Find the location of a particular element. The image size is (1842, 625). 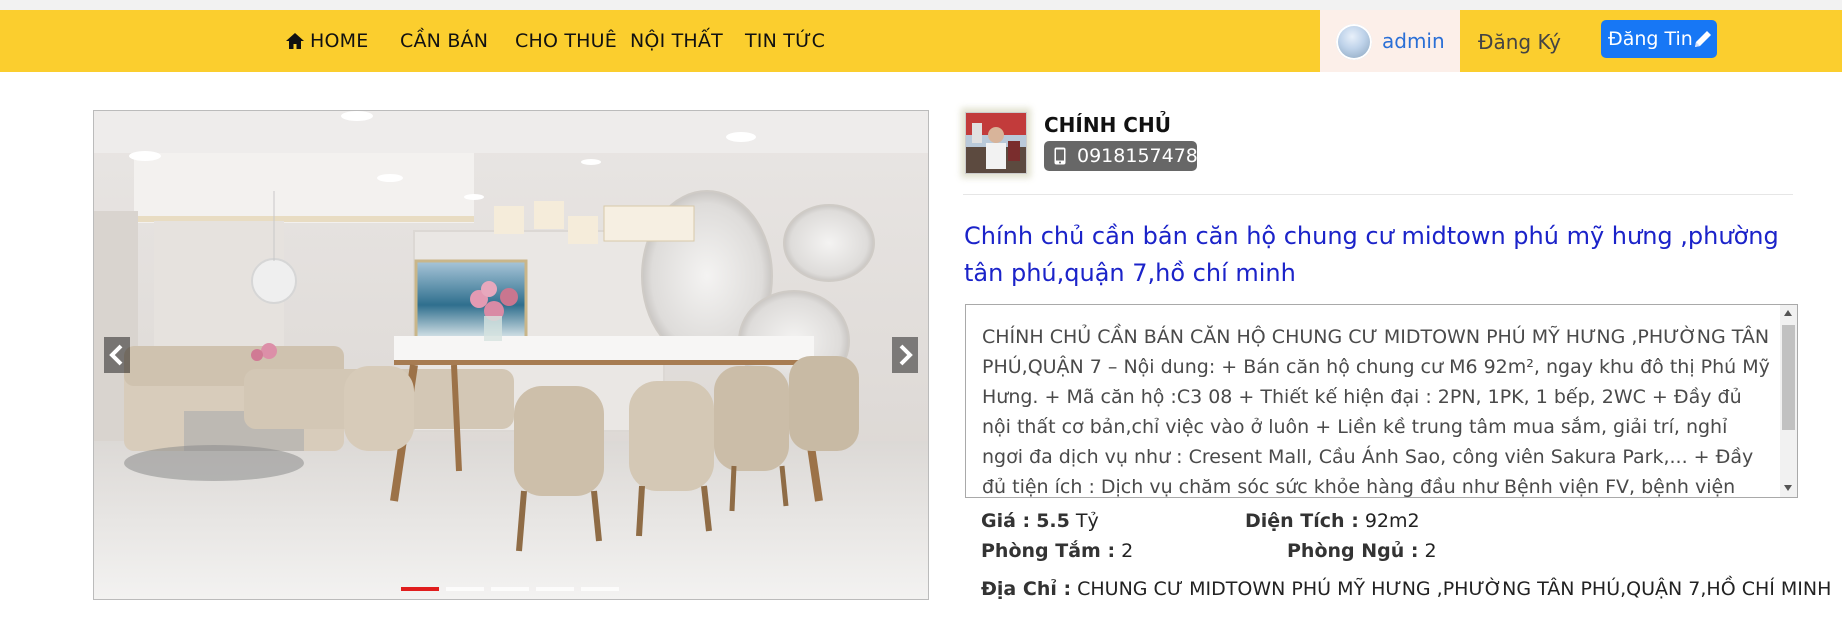

nav-cho-thue: CHO THUÊ is located at coordinates (566, 41).